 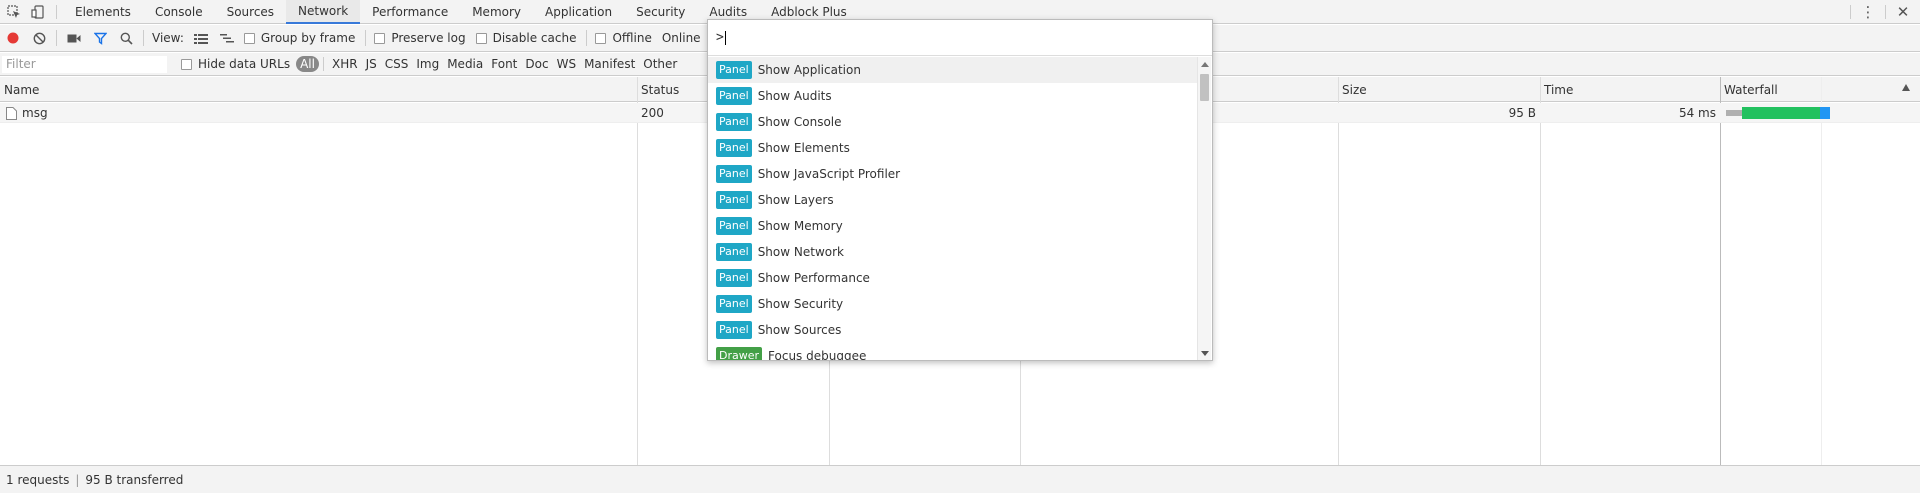 I want to click on record-button, so click(x=13, y=38).